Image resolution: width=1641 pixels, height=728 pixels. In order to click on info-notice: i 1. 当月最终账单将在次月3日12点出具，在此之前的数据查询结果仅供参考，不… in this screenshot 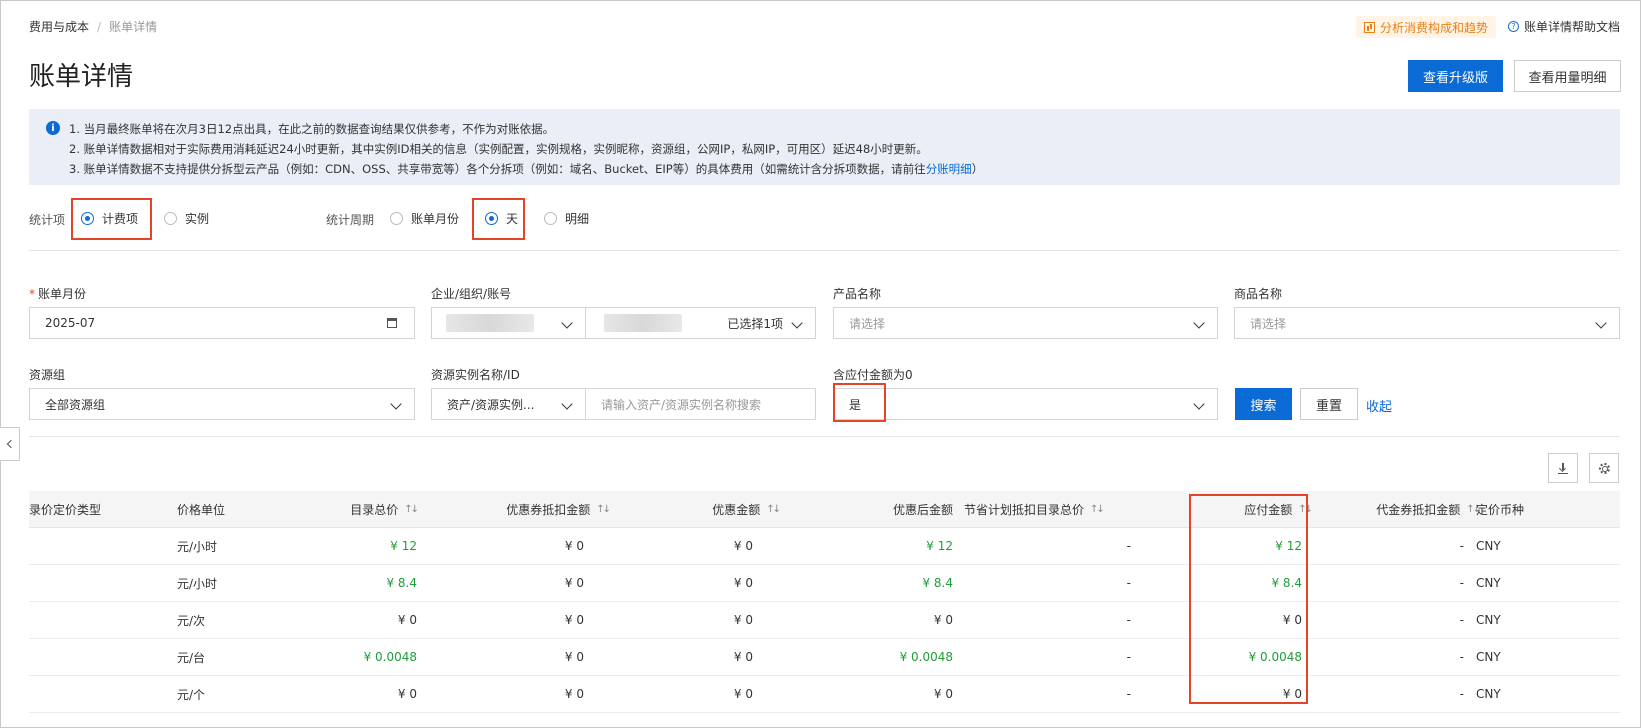, I will do `click(824, 147)`.